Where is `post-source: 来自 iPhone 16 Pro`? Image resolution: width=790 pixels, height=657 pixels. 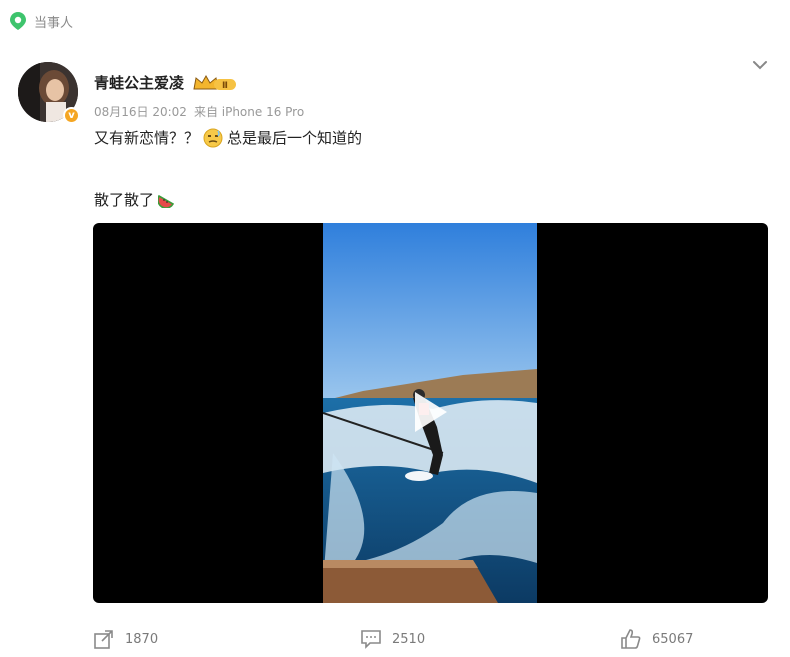 post-source: 来自 iPhone 16 Pro is located at coordinates (249, 112).